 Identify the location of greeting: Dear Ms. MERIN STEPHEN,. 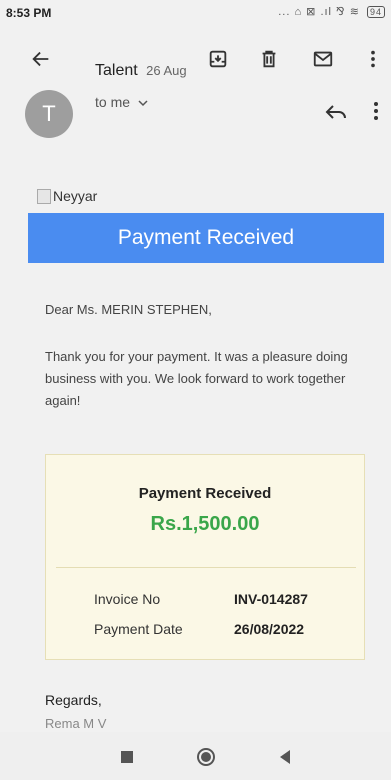
(128, 309).